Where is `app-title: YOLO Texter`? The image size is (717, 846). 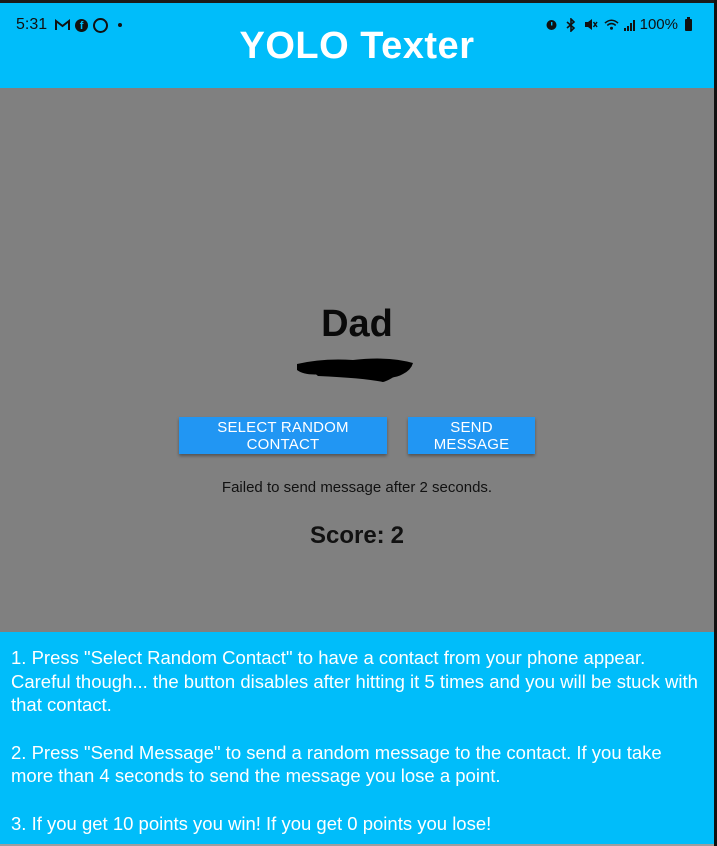 app-title: YOLO Texter is located at coordinates (357, 46).